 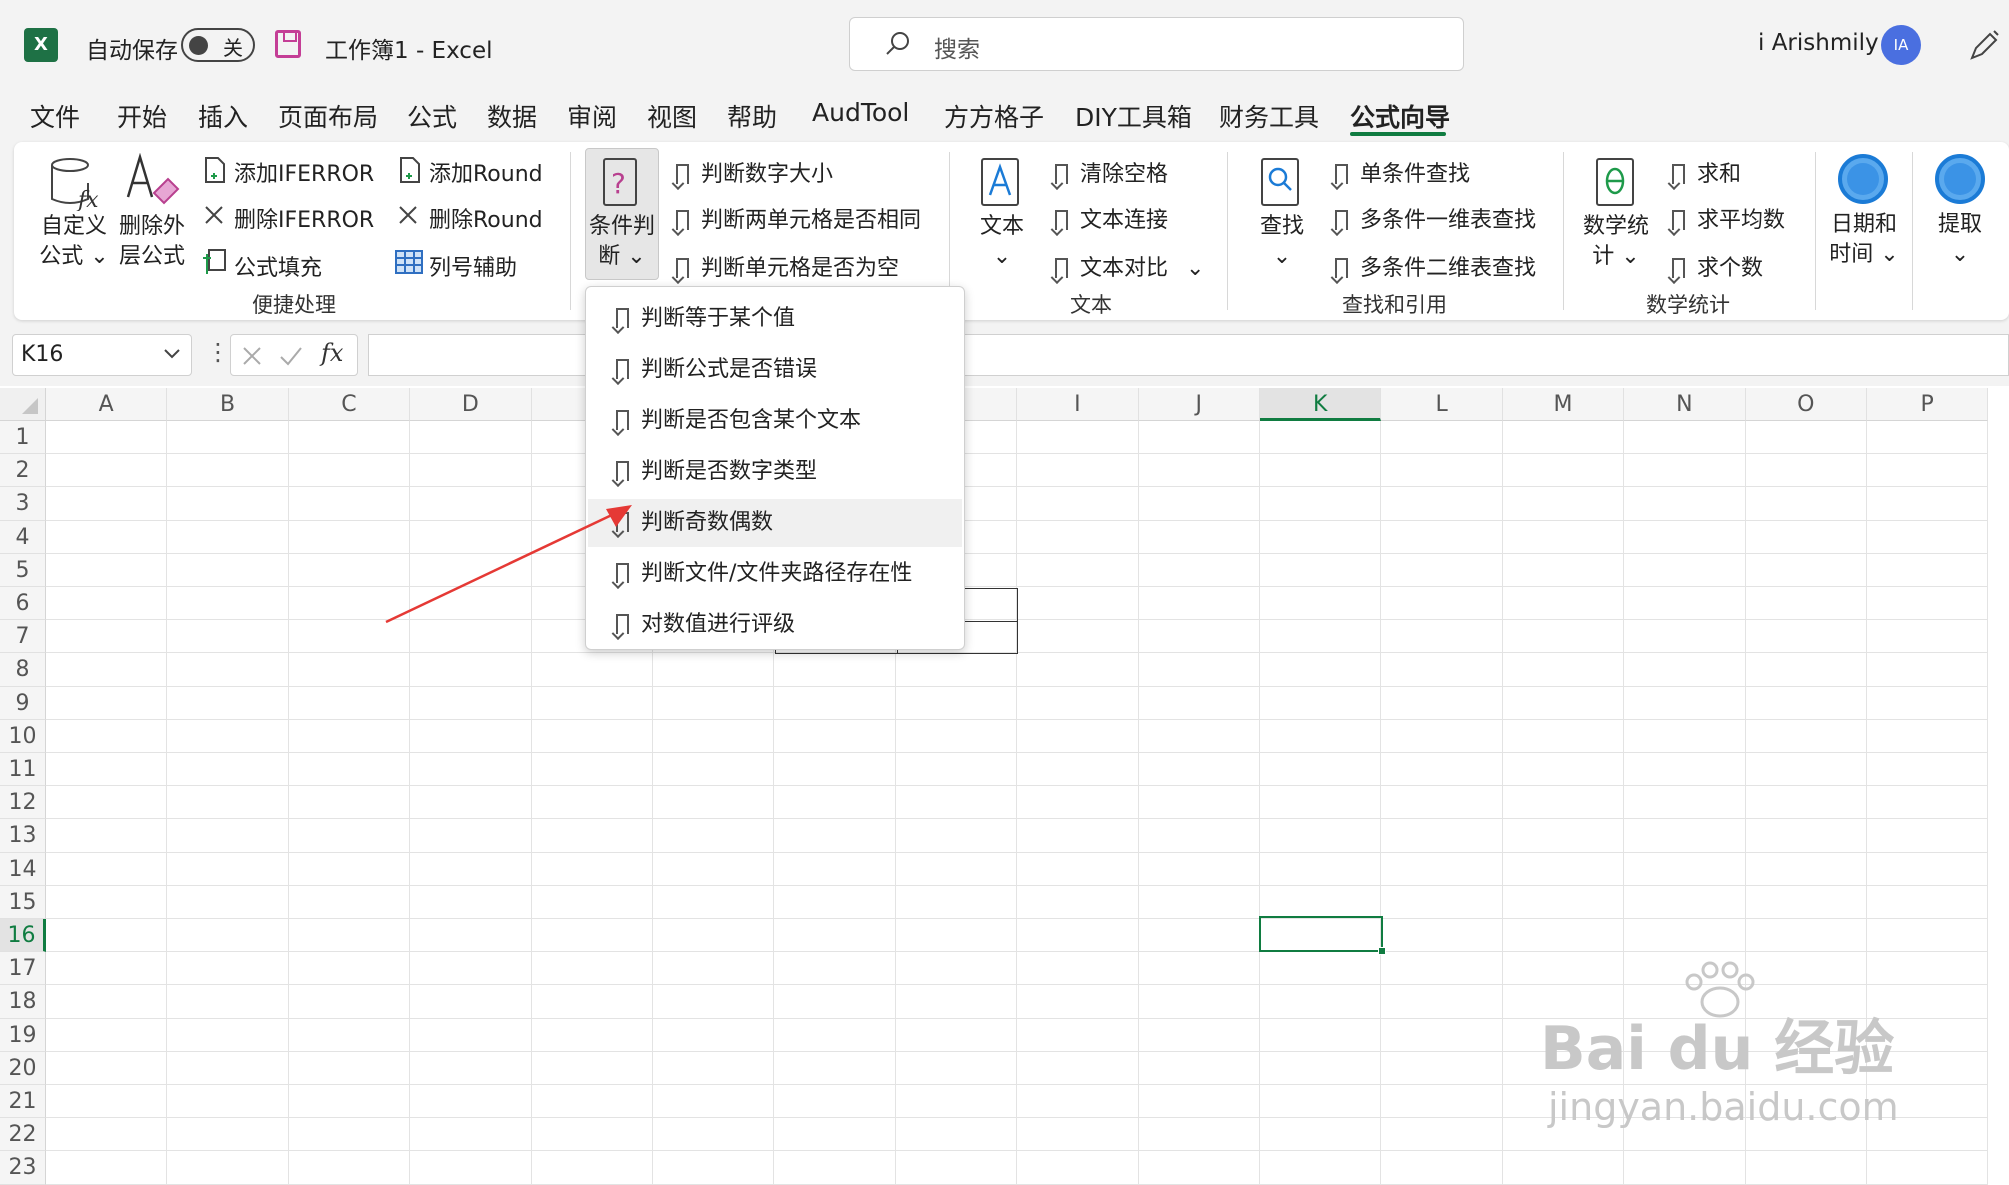 I want to click on add-iferror-button: 添加IFERROR, so click(x=304, y=172).